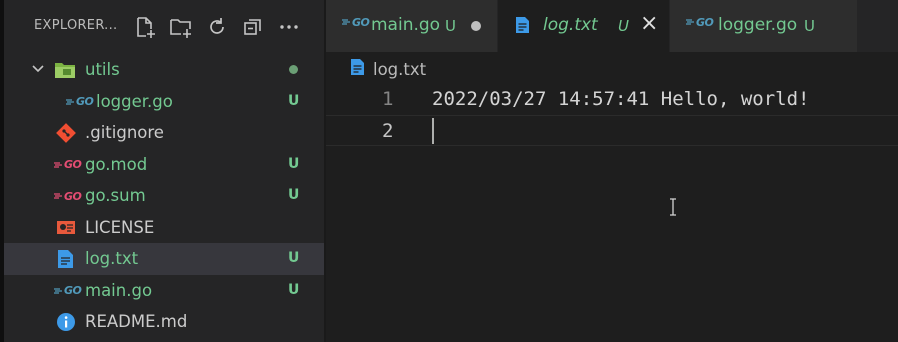  What do you see at coordinates (181, 27) in the screenshot?
I see `new-folder-icon` at bounding box center [181, 27].